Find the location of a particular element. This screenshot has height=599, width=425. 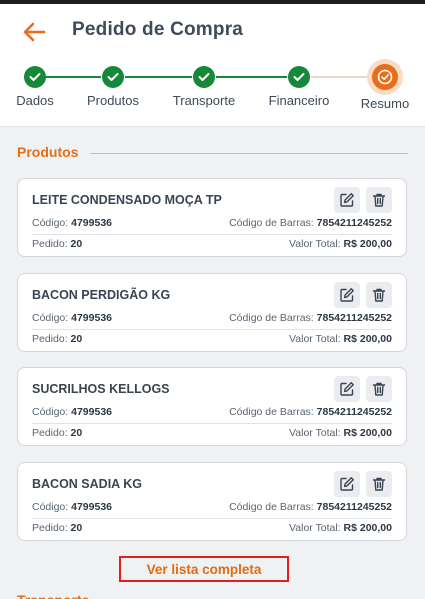

step-label-produtos: Produtos is located at coordinates (113, 100).